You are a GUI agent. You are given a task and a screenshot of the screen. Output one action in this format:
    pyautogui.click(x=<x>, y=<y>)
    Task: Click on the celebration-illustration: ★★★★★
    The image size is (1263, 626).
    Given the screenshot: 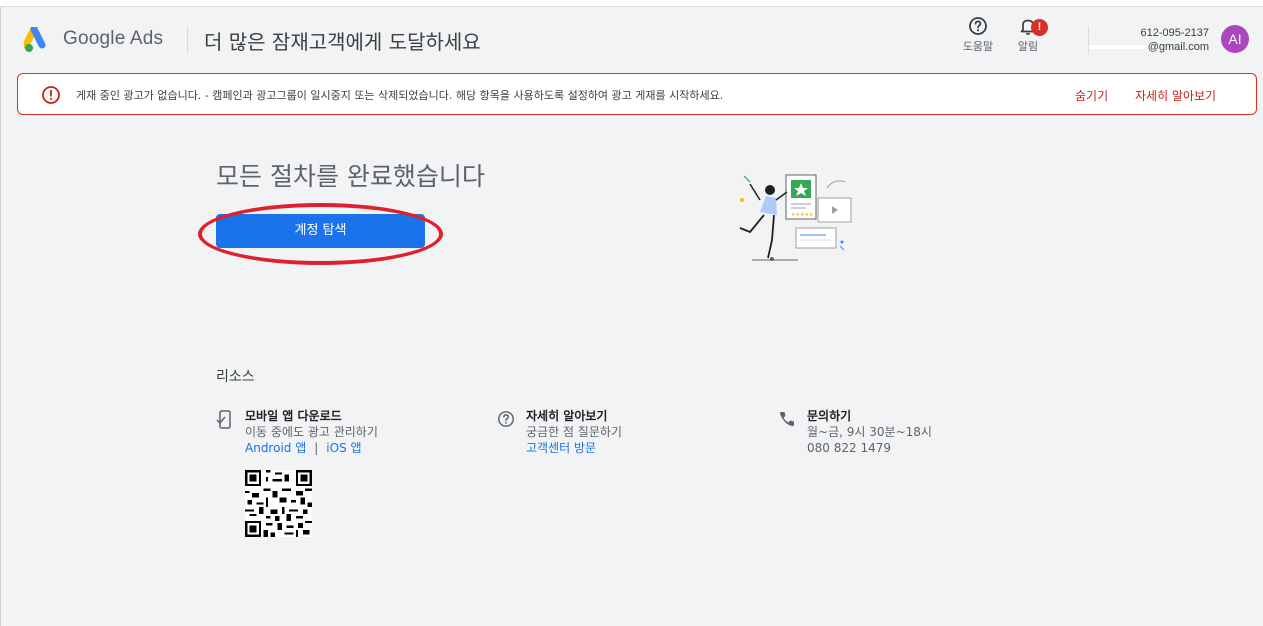 What is the action you would take?
    pyautogui.click(x=795, y=217)
    